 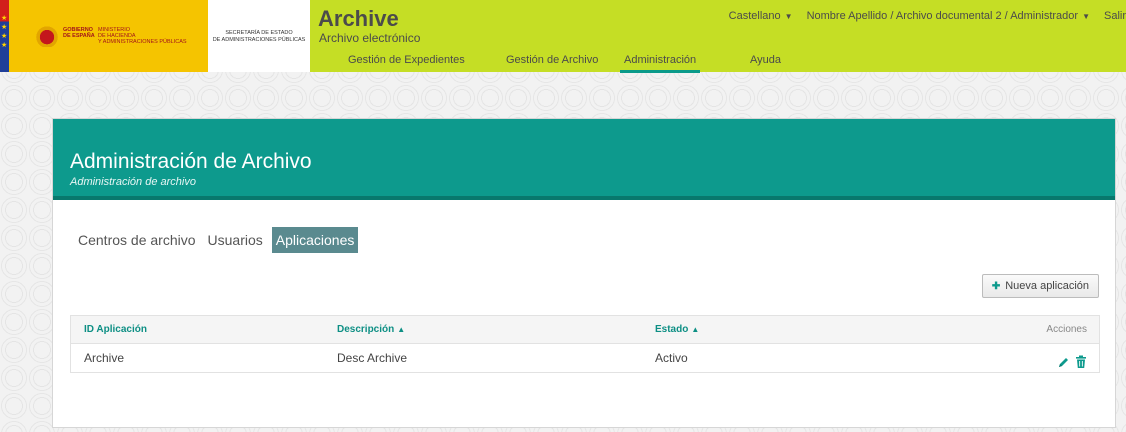 What do you see at coordinates (191, 161) in the screenshot?
I see `page-title: Administración de Archivo` at bounding box center [191, 161].